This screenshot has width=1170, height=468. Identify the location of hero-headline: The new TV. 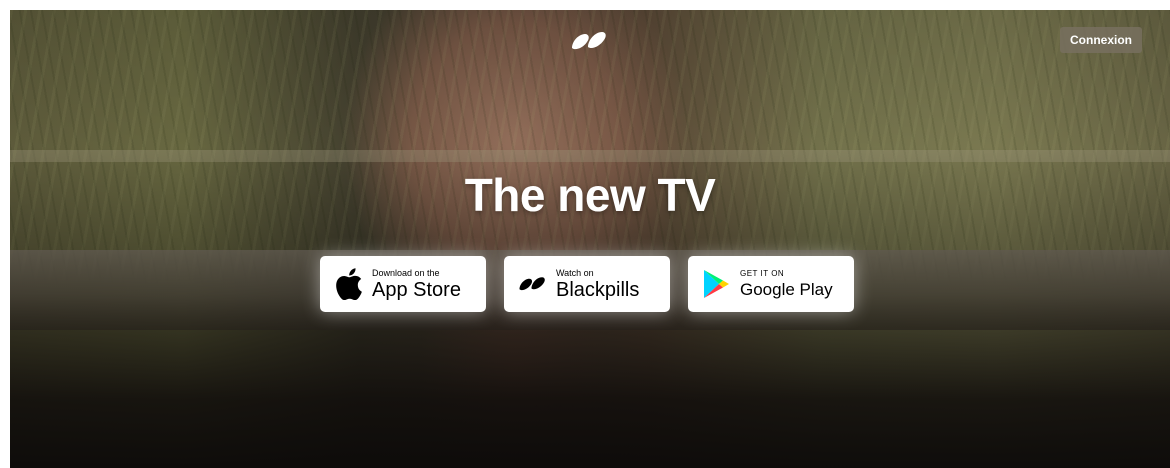
(590, 195).